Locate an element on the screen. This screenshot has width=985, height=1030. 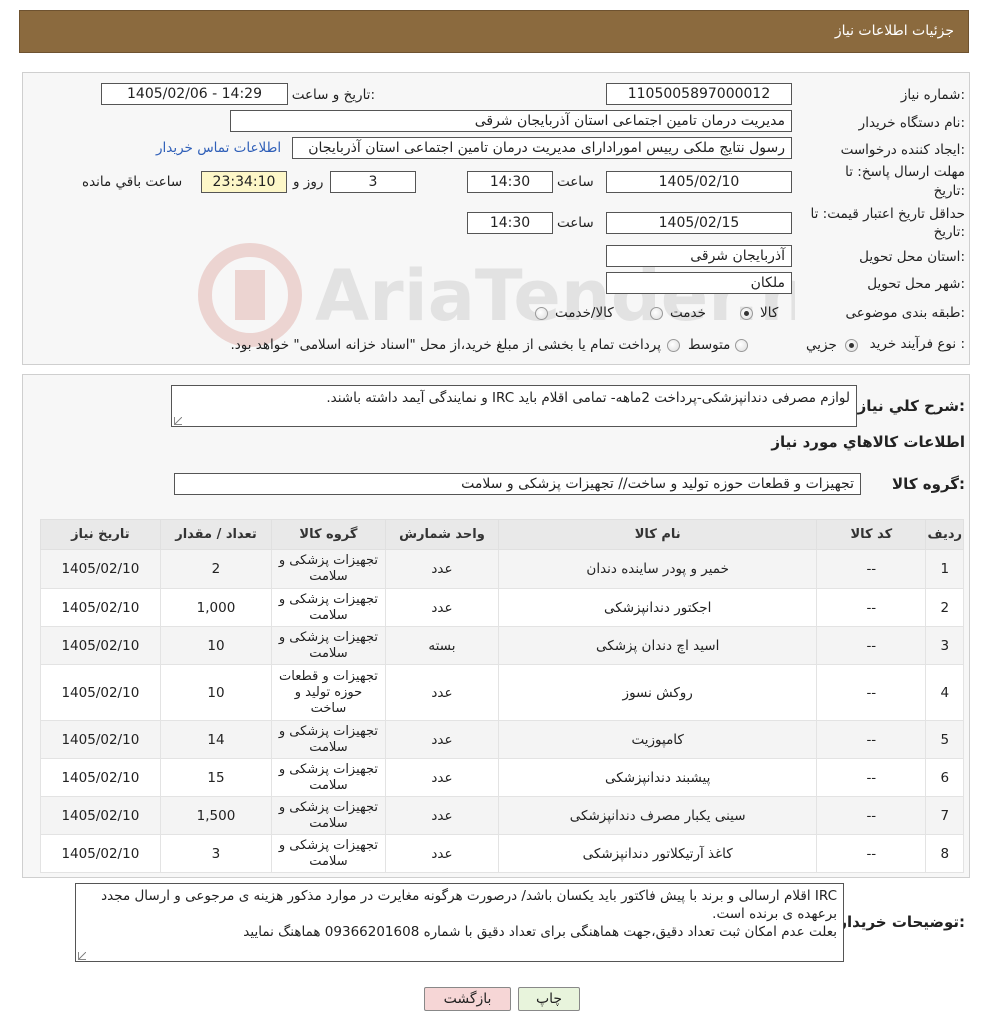
cell-group: تجهیزات و قطعات حوزه تولید و ساخت is located at coordinates (328, 692).